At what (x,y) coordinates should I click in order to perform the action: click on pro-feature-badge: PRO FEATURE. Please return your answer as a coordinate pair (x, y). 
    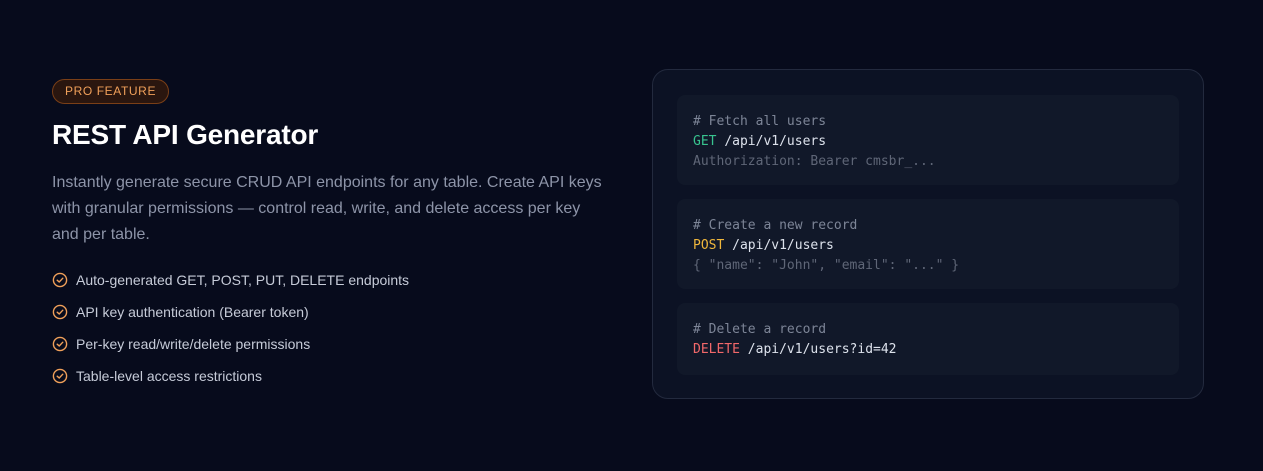
    Looking at the image, I should click on (111, 91).